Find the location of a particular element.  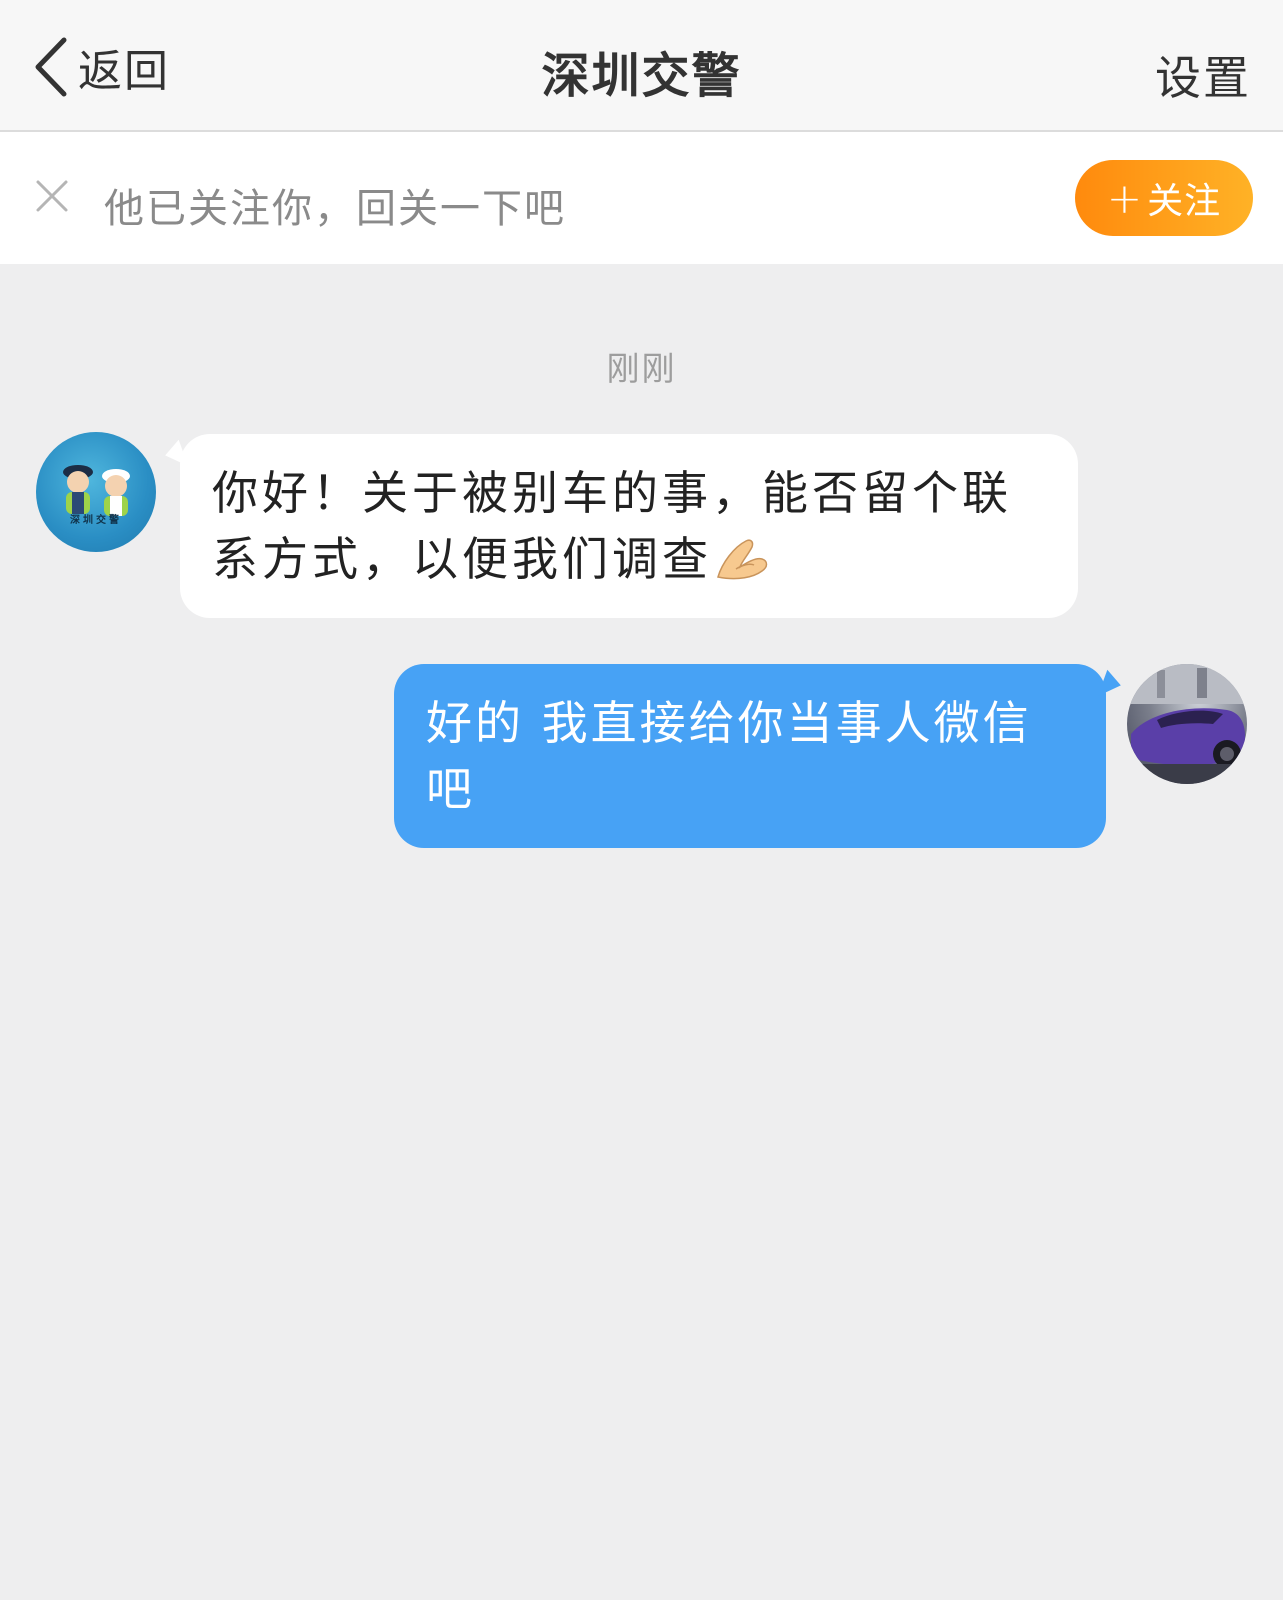

avatar-label: 深圳交警 is located at coordinates (96, 520).